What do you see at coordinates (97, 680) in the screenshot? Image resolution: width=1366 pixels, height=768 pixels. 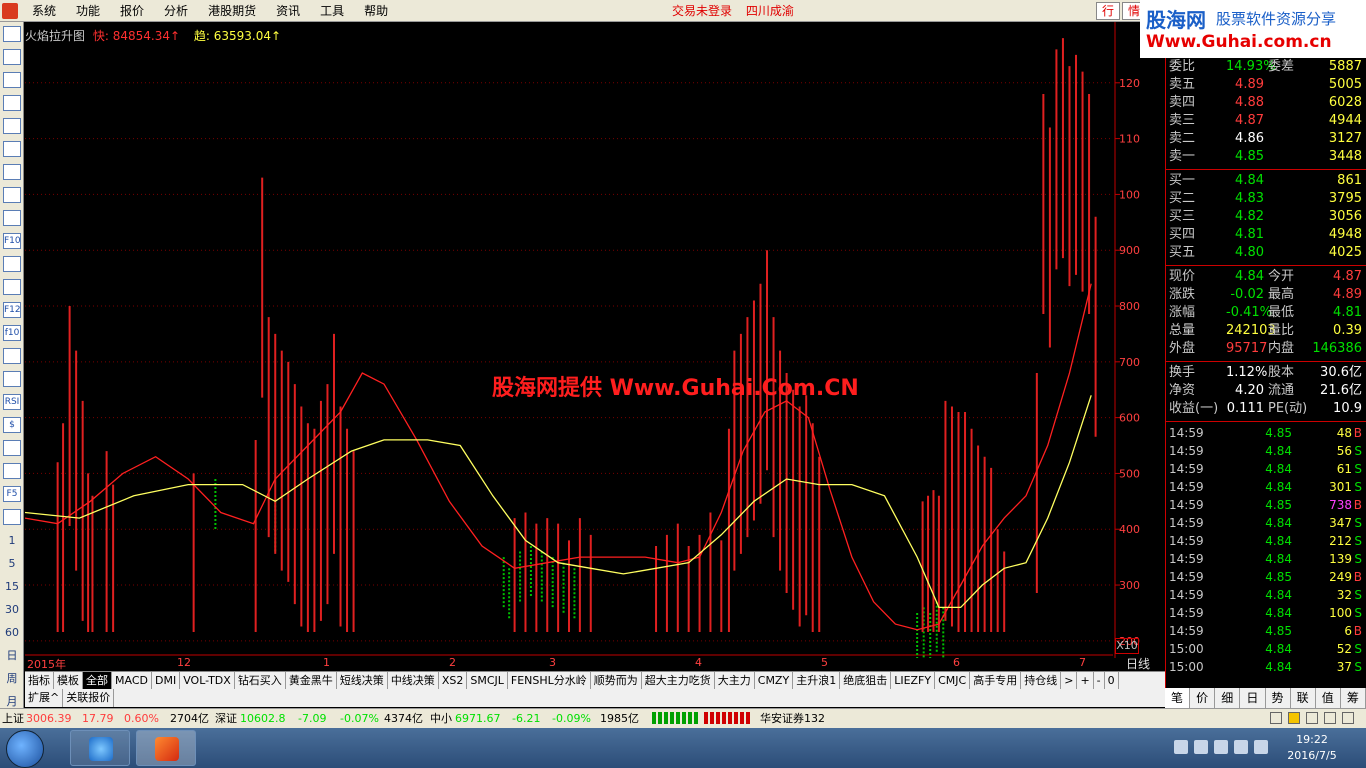 I see `indicator-tab-2: 全部` at bounding box center [97, 680].